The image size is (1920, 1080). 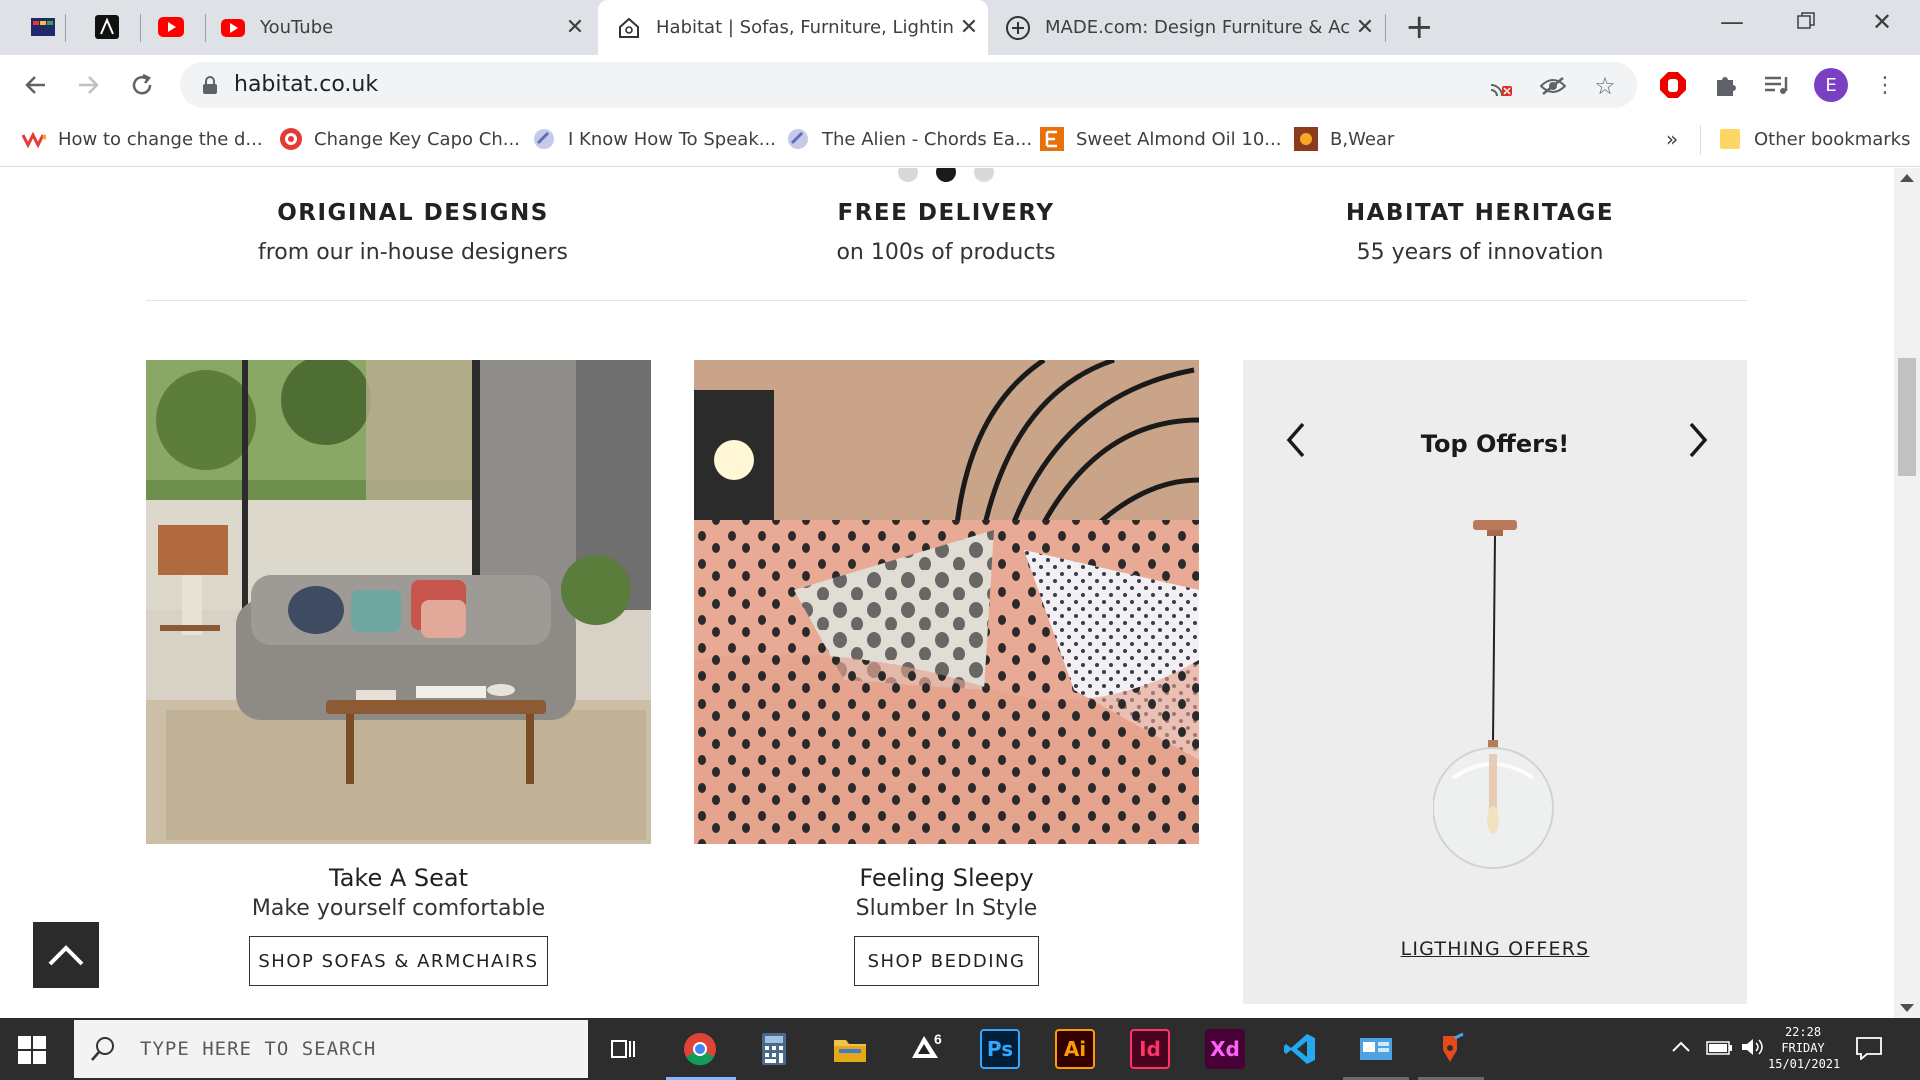 What do you see at coordinates (1882, 22) in the screenshot?
I see `close-window-icon: ✕` at bounding box center [1882, 22].